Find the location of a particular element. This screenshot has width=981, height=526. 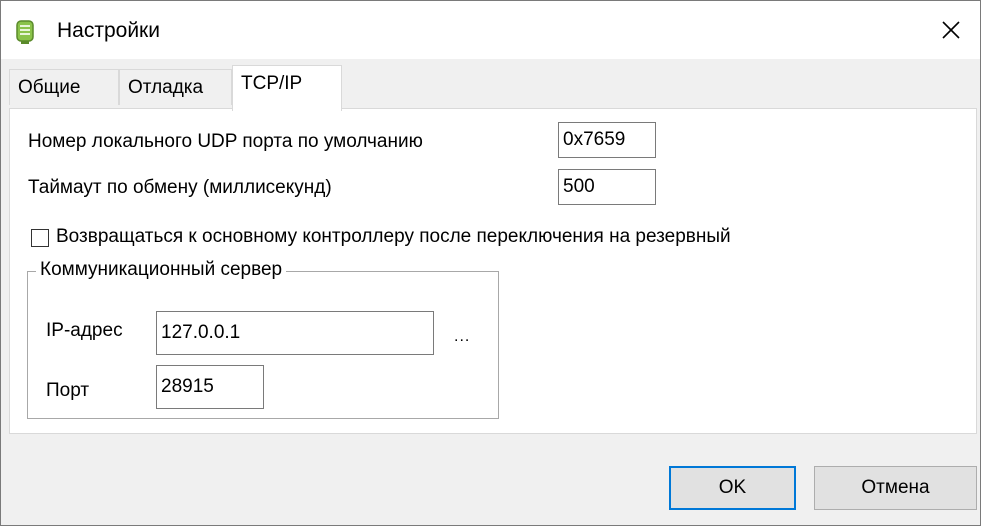

port-label: Порт is located at coordinates (68, 390).